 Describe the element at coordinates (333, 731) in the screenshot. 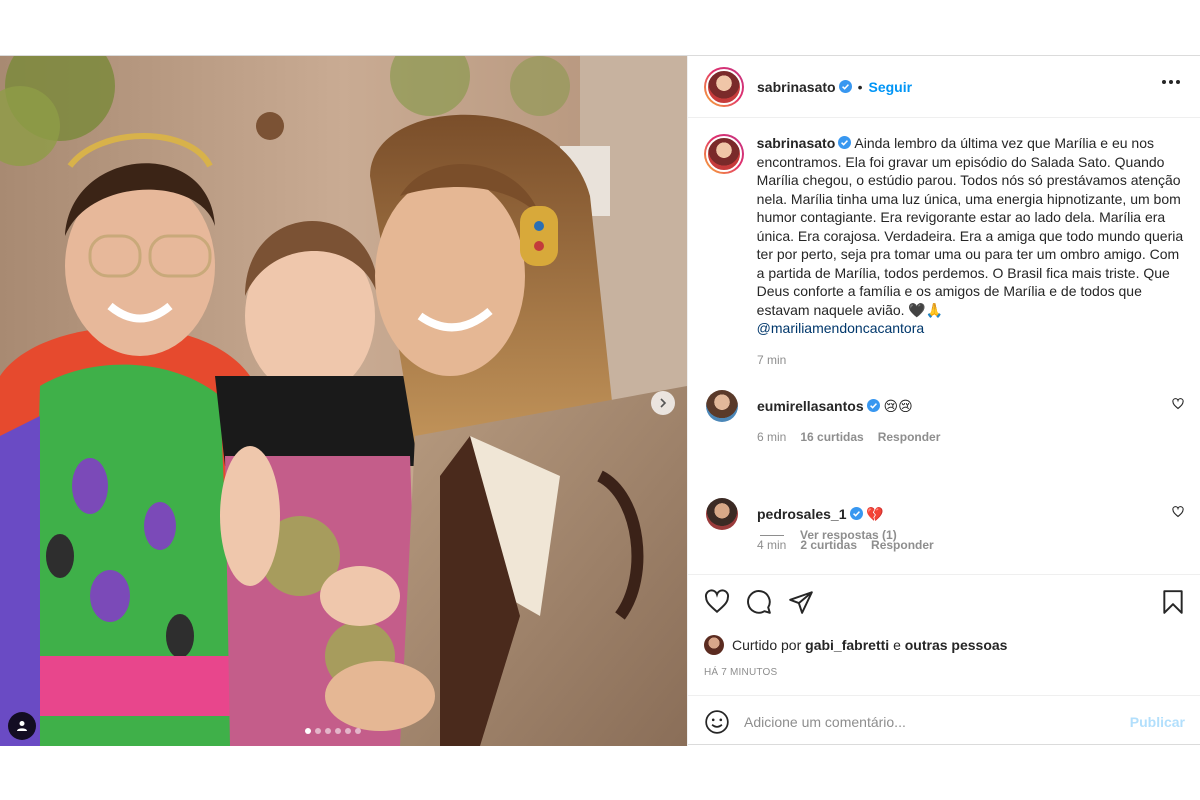

I see `carousel-indicator` at that location.